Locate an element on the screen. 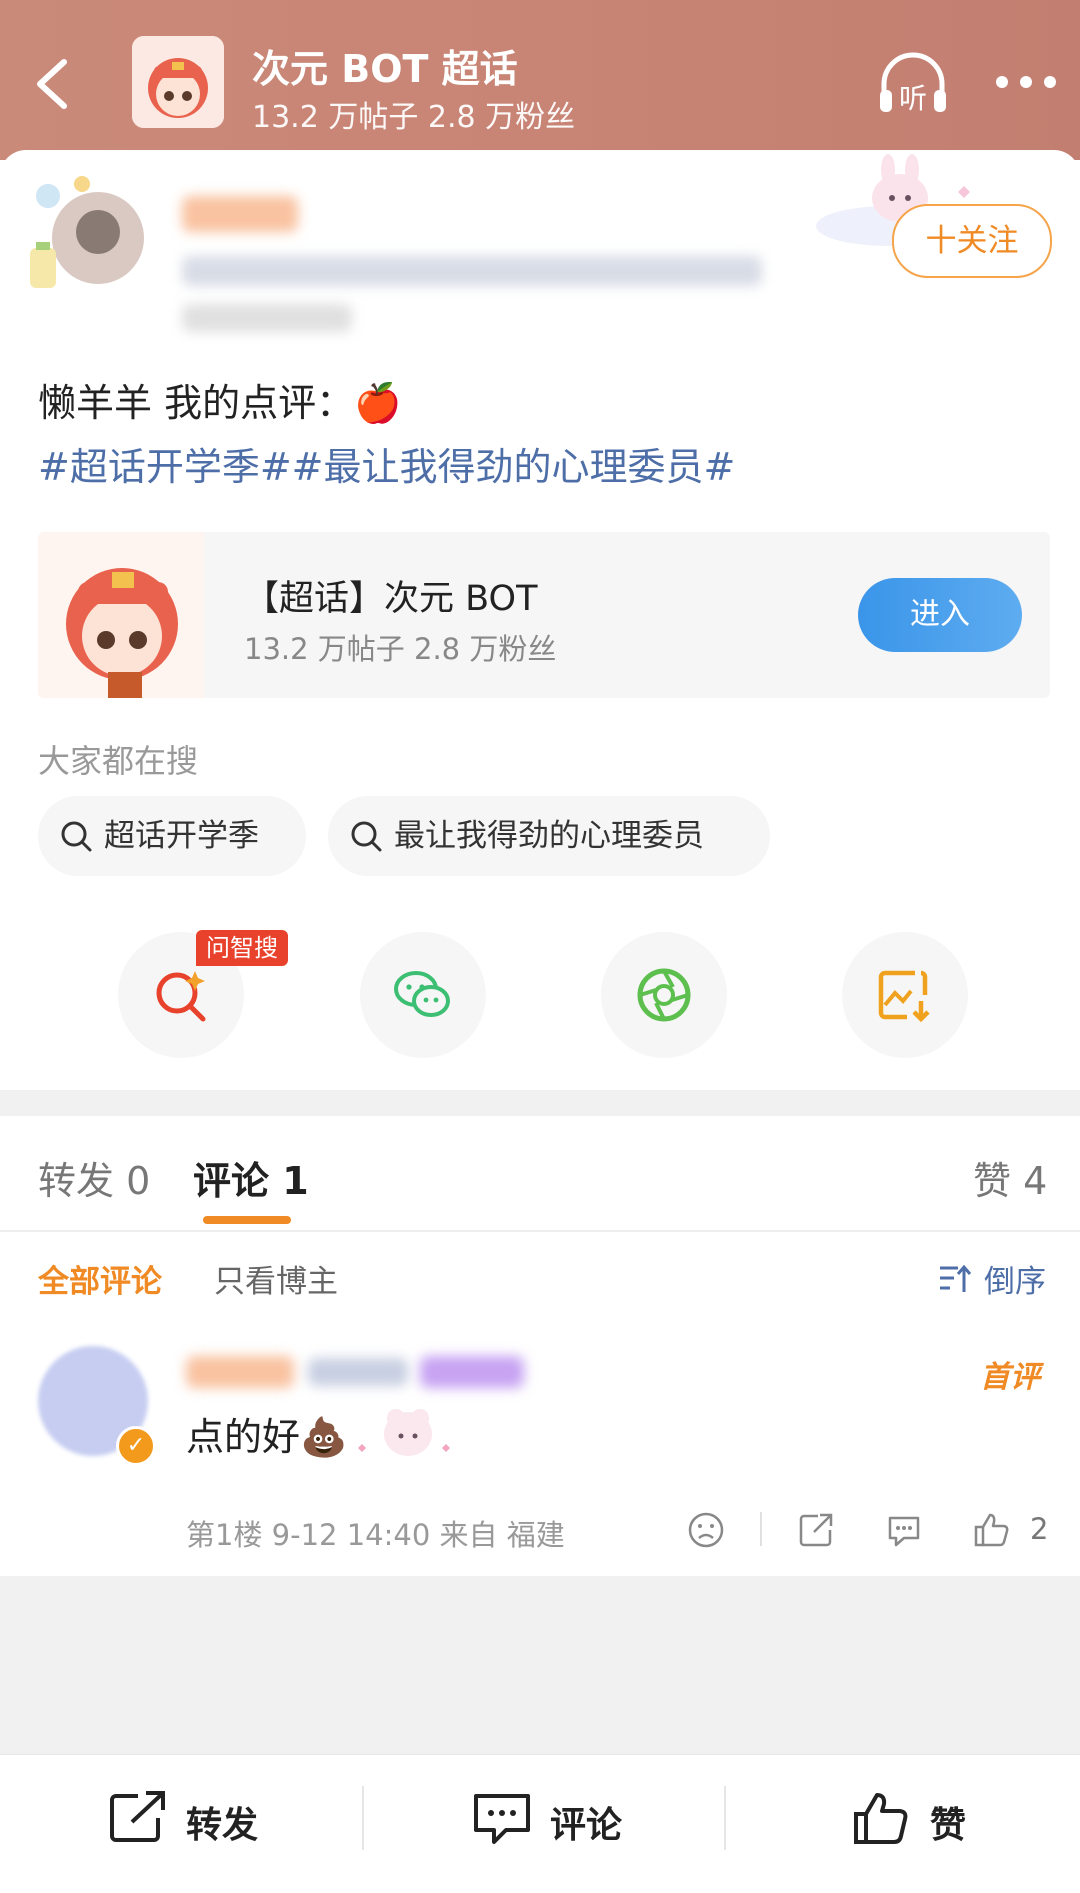 The width and height of the screenshot is (1080, 1893). anime-girl-thumbnail-icon is located at coordinates (121, 615).